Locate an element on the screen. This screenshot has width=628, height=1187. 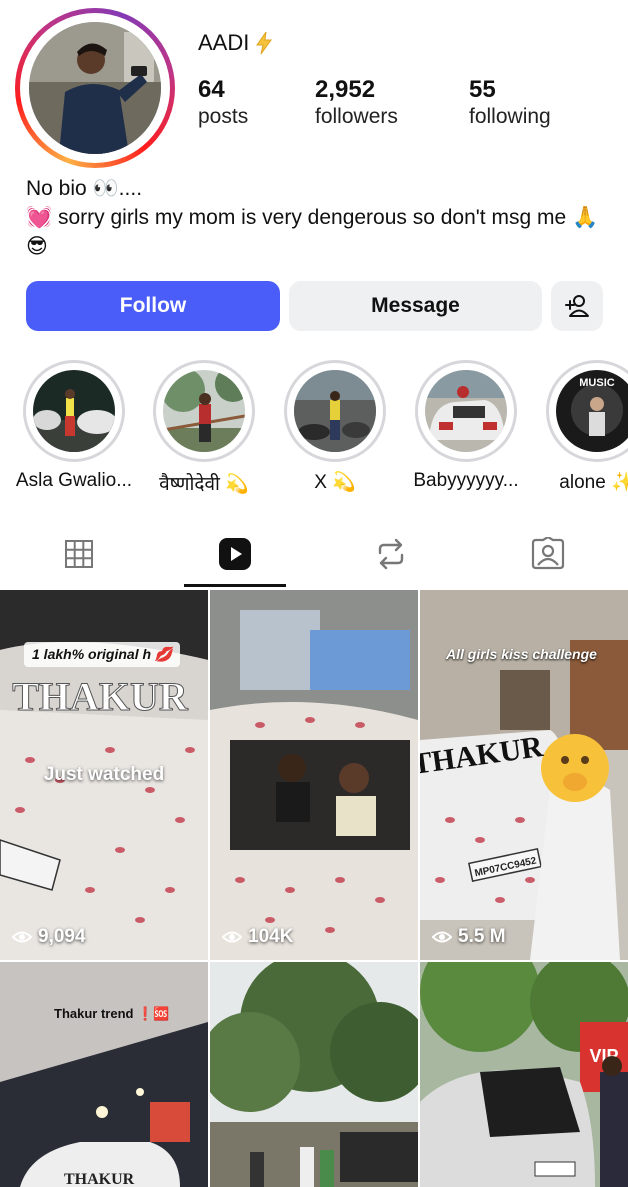
follow-button: Follow is located at coordinates (153, 306).